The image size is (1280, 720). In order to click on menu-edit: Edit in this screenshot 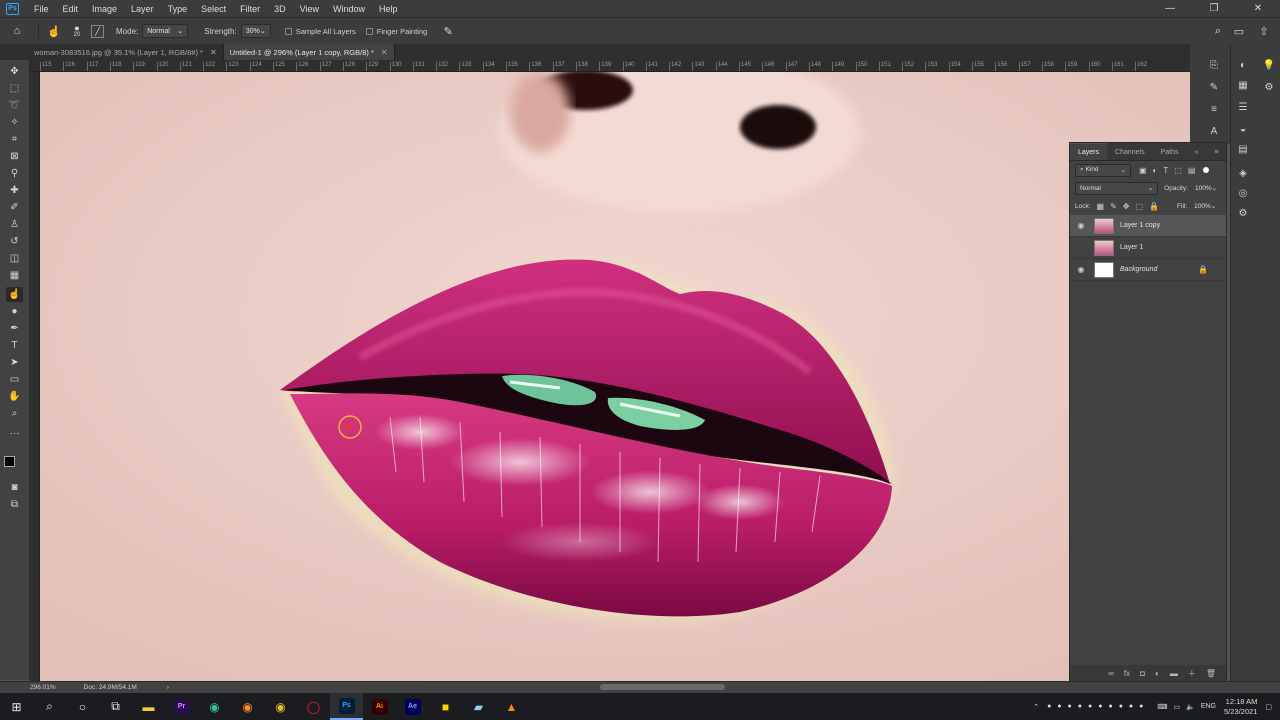, I will do `click(71, 9)`.